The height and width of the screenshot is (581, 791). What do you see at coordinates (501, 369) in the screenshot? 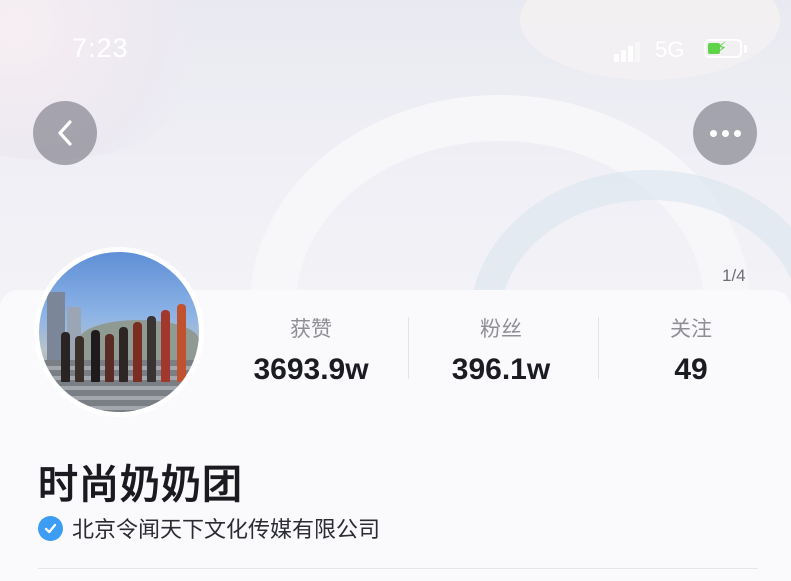
I see `stat-value: 396.1w` at bounding box center [501, 369].